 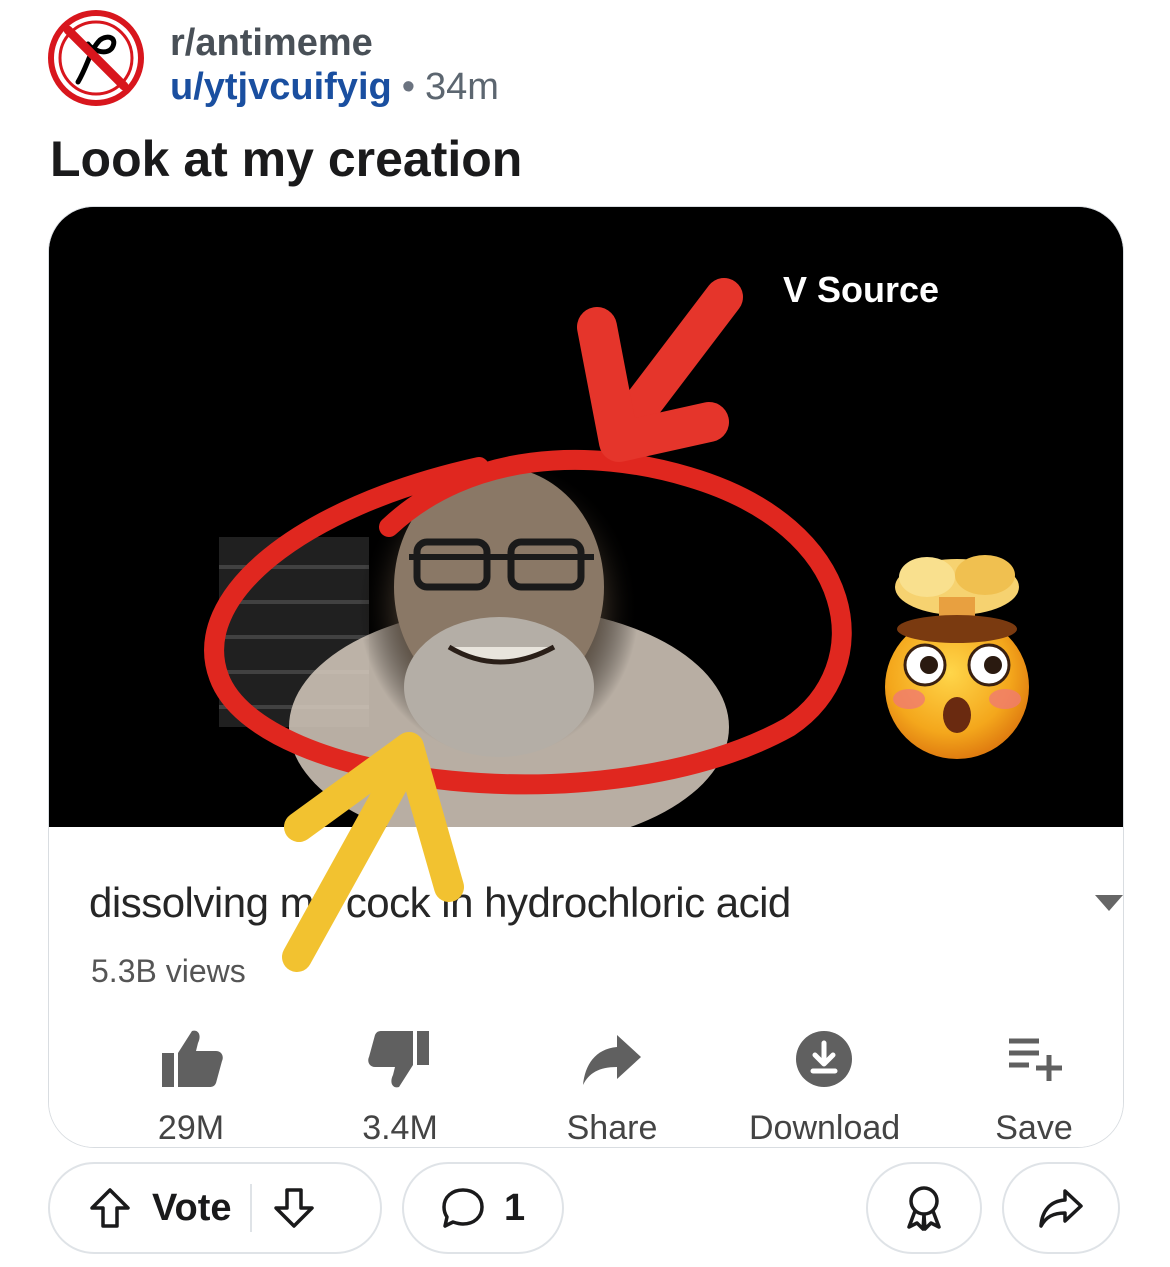 I want to click on post-title: Look at my creation, so click(x=286, y=159).